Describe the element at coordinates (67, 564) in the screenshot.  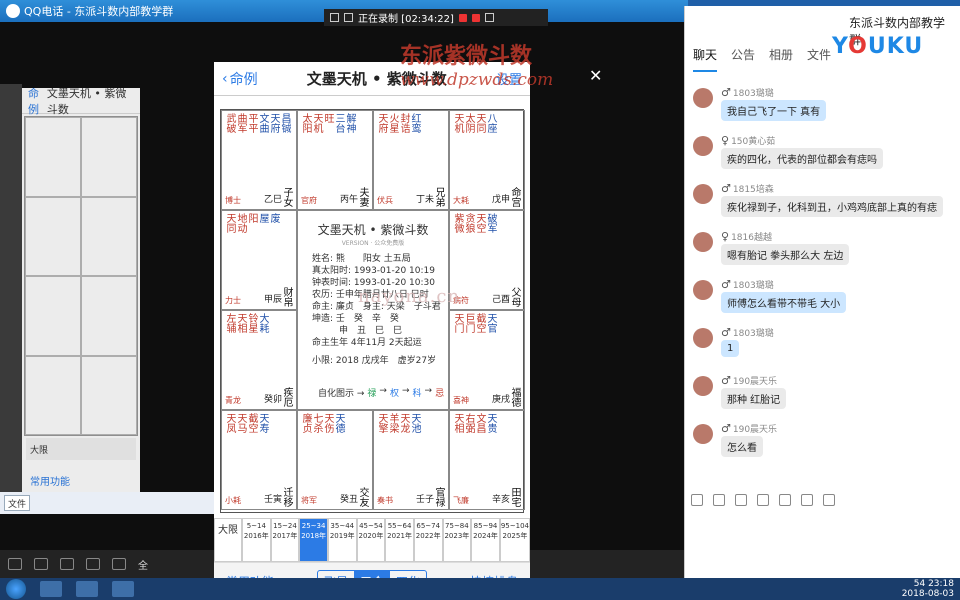
I see `camera-off-icon` at that location.